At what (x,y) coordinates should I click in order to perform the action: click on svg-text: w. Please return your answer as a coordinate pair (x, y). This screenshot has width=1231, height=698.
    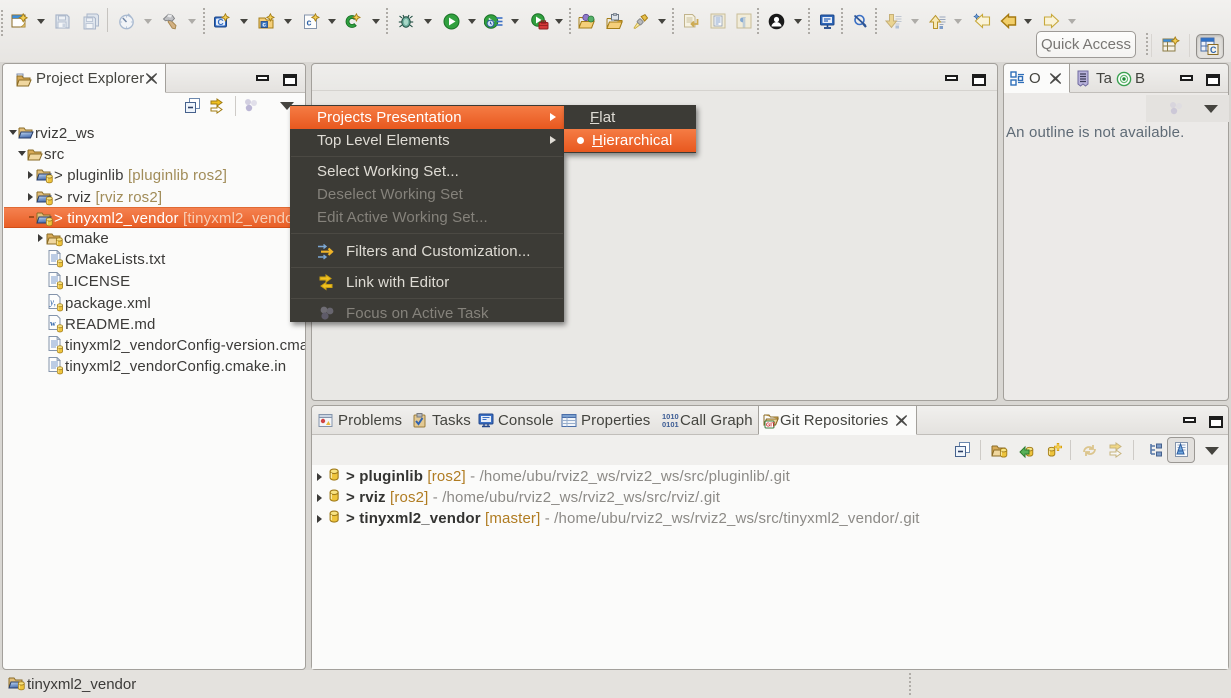
    Looking at the image, I should click on (53, 323).